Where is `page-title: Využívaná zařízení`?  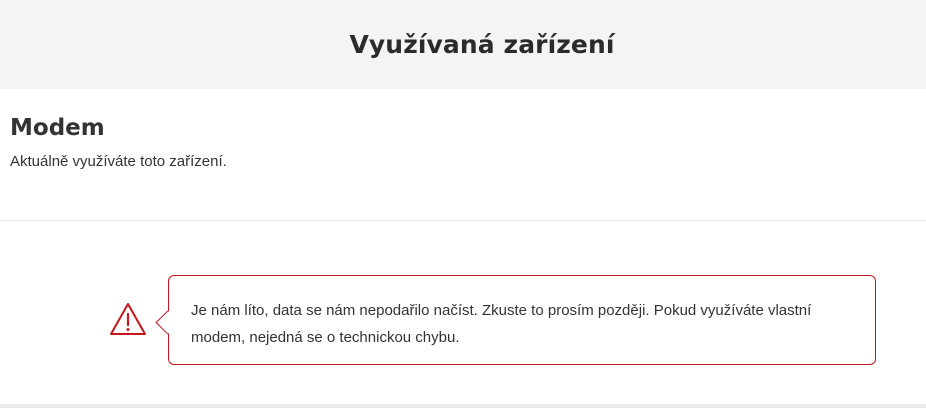
page-title: Využívaná zařízení is located at coordinates (482, 44).